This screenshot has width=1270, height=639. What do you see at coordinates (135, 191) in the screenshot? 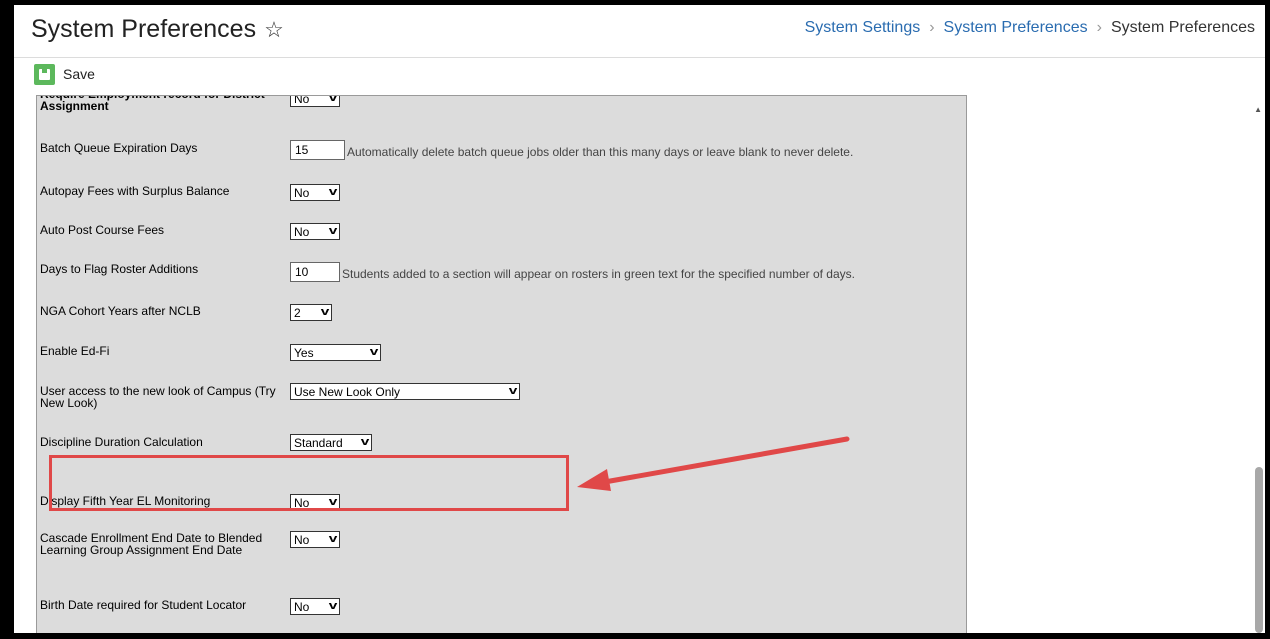
I see `pref-label: Autopay Fees with Surplus Balance` at bounding box center [135, 191].